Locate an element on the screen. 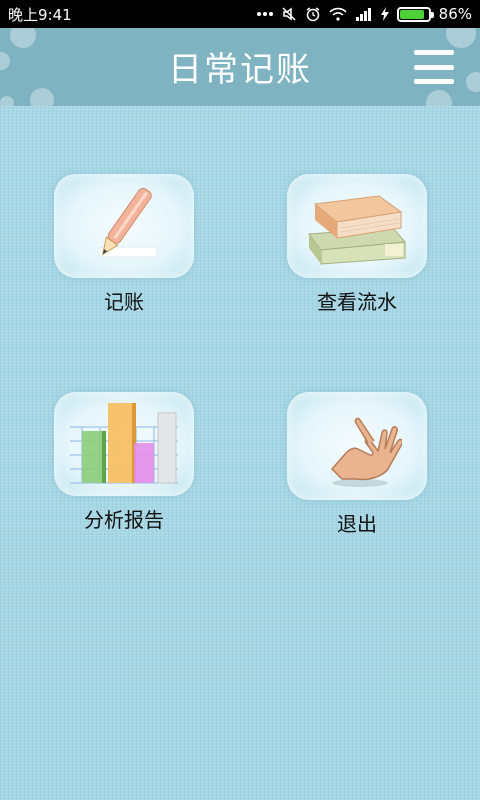  app-header: 日常记账 is located at coordinates (240, 67).